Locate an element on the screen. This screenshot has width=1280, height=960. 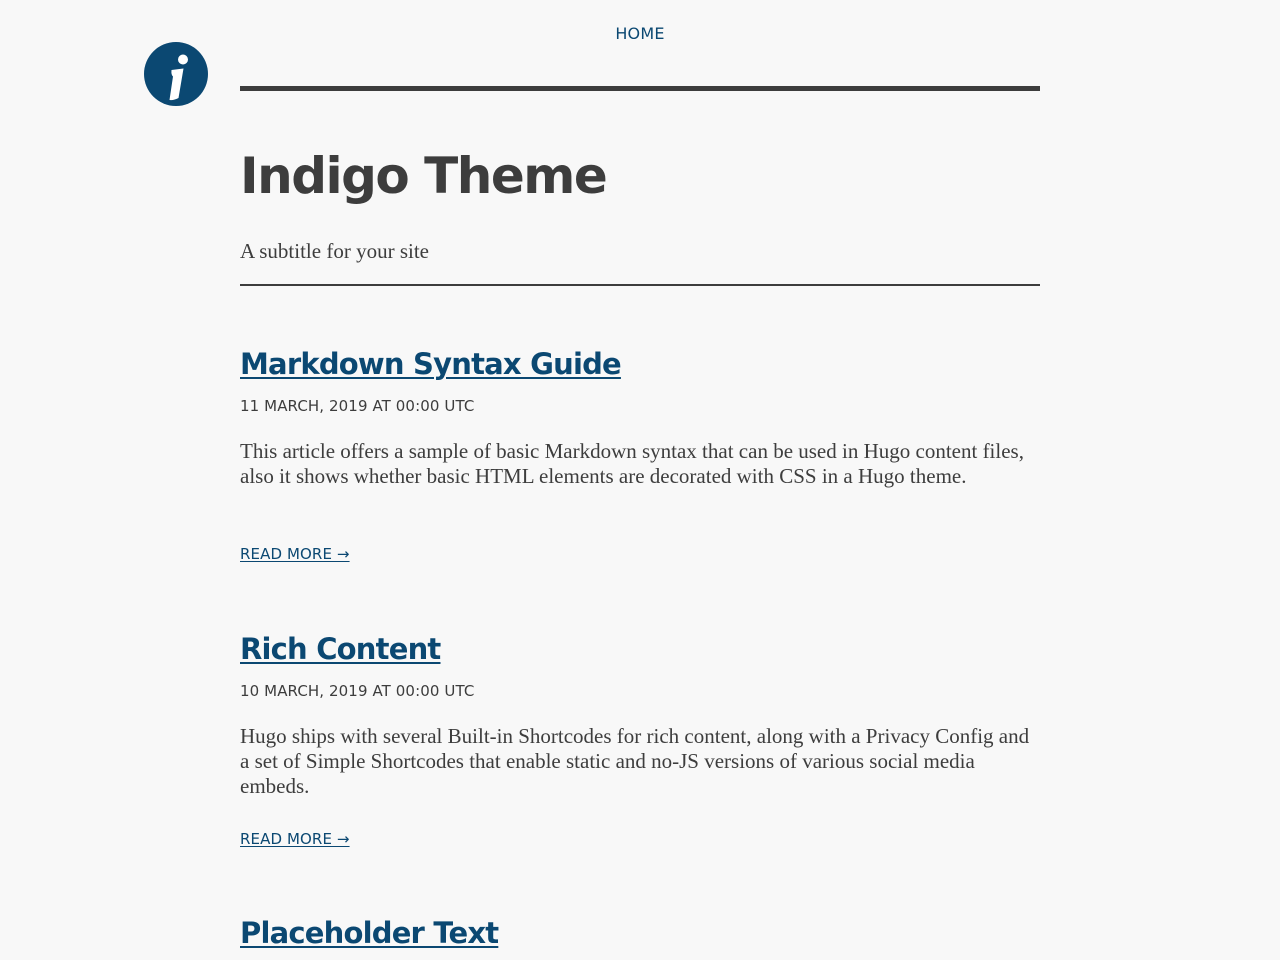
site-title: Indigo Theme is located at coordinates (424, 176).